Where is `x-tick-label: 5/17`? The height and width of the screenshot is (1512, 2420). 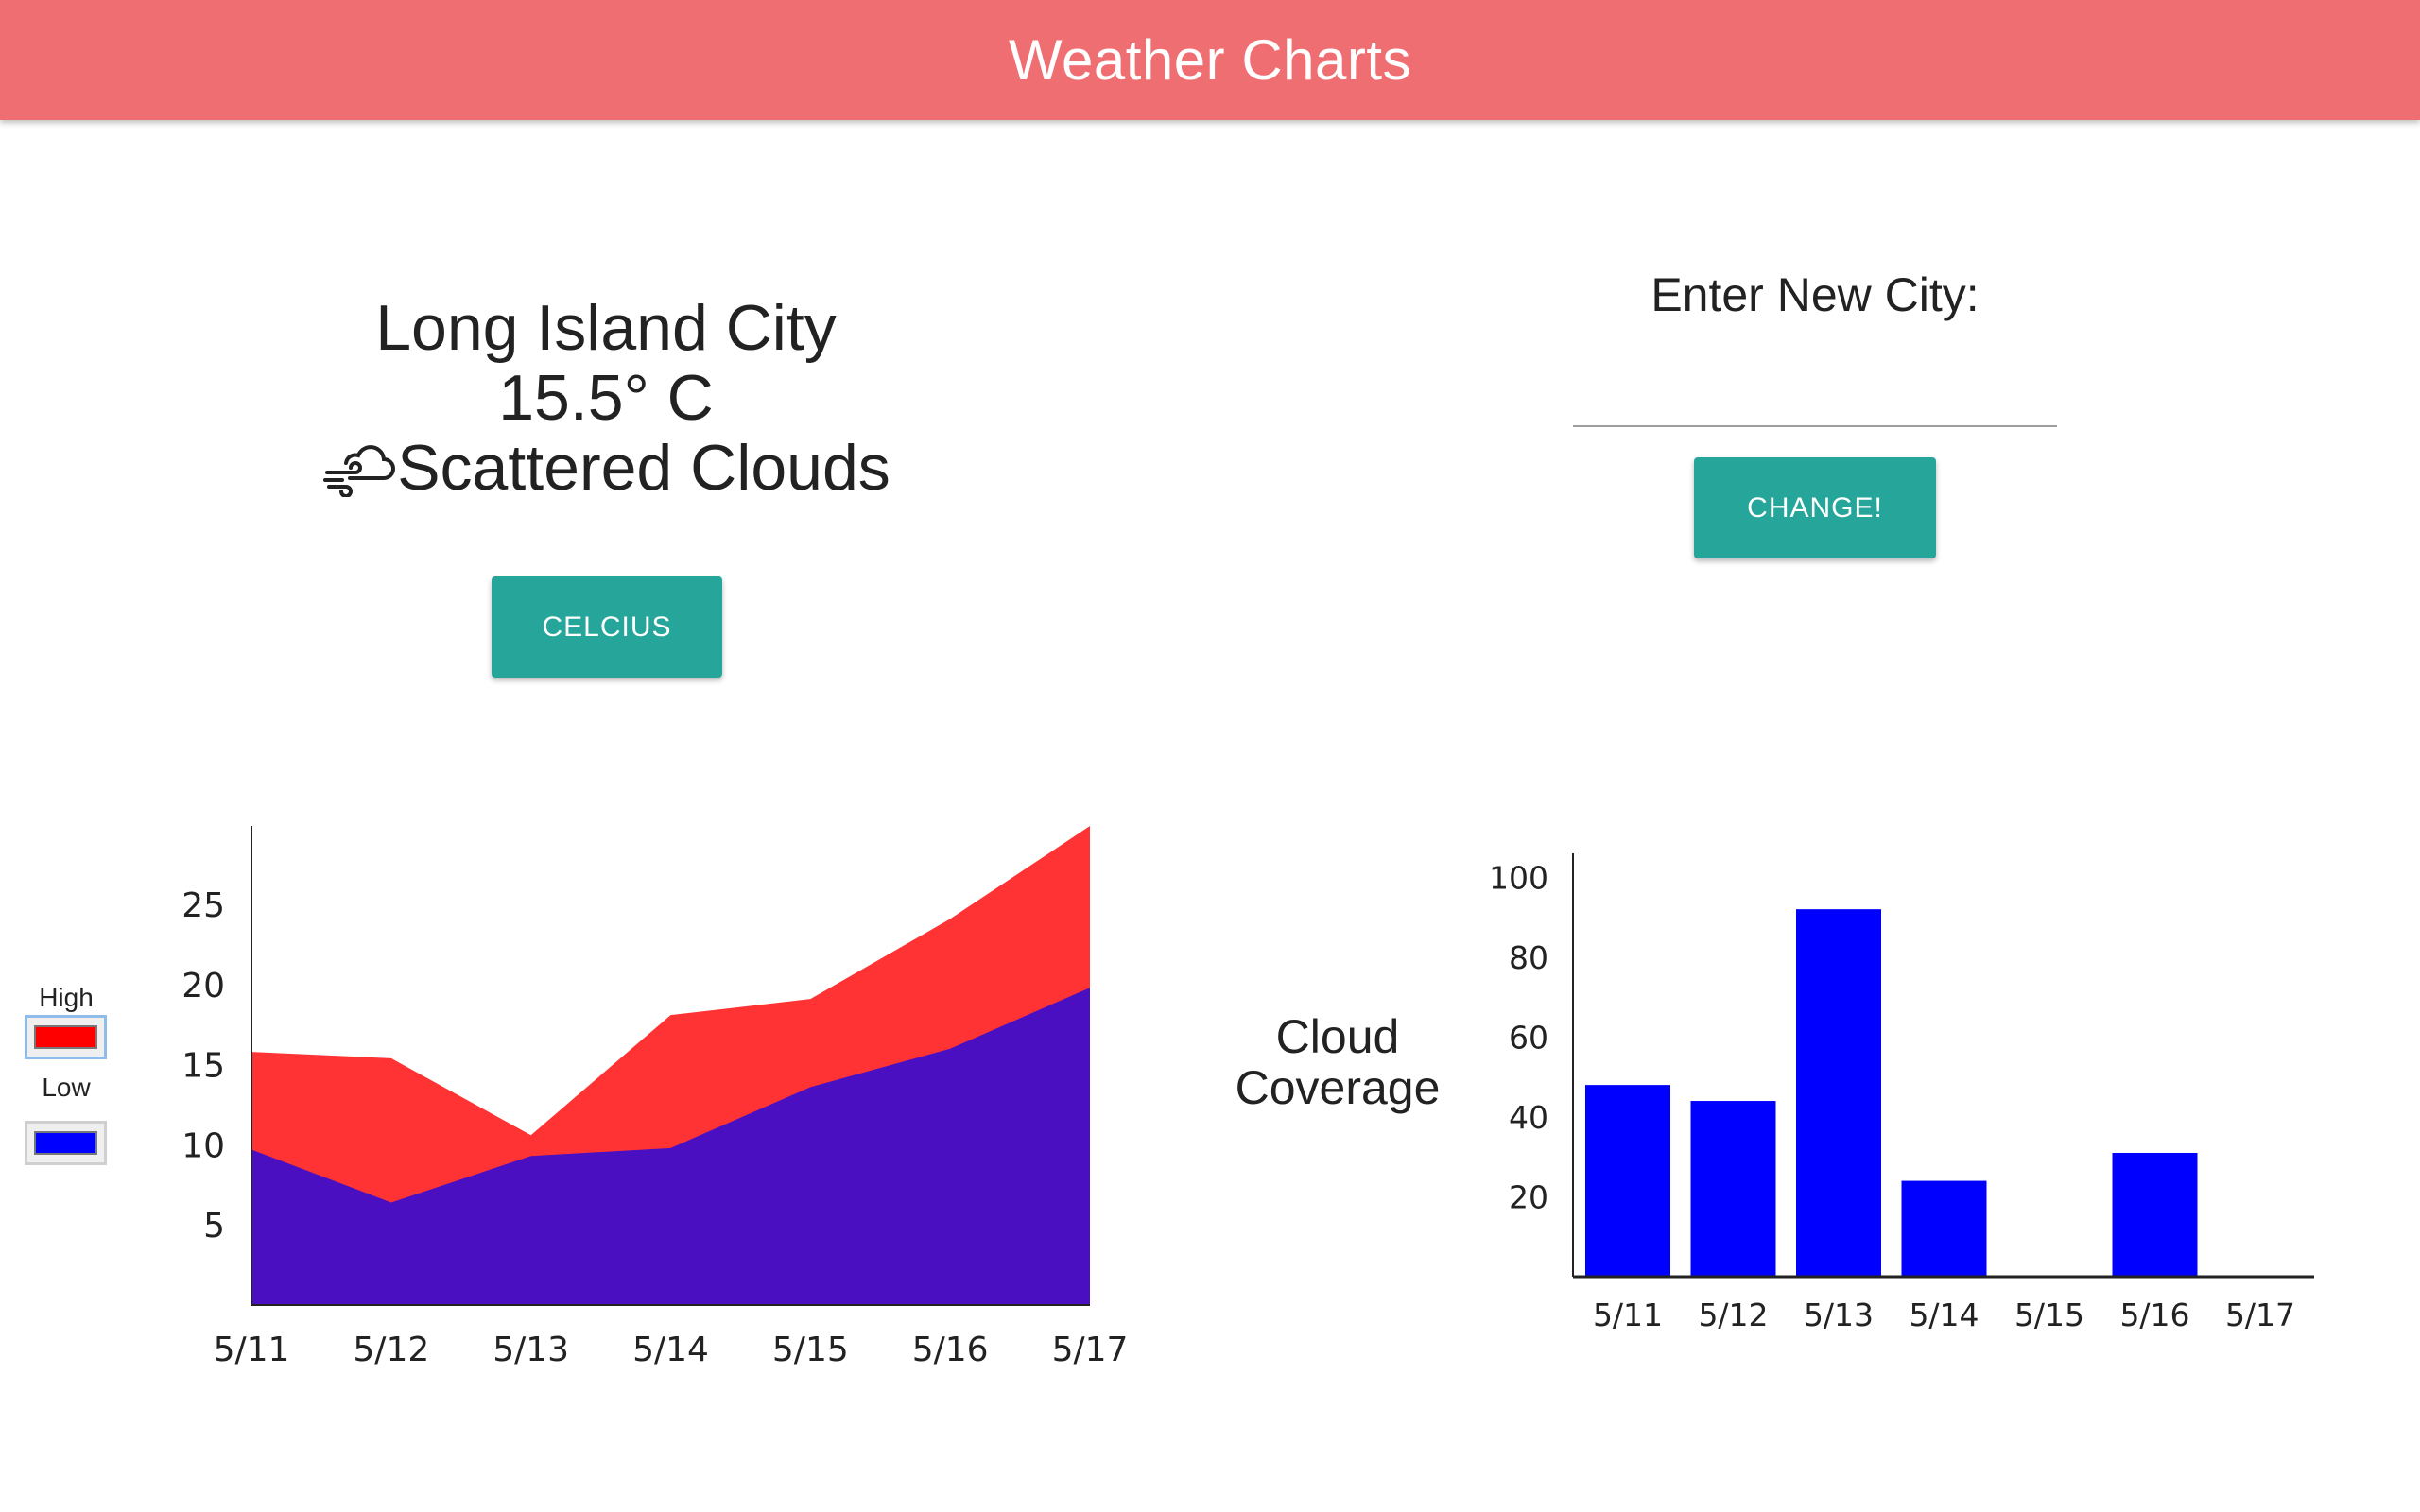 x-tick-label: 5/17 is located at coordinates (2260, 1315).